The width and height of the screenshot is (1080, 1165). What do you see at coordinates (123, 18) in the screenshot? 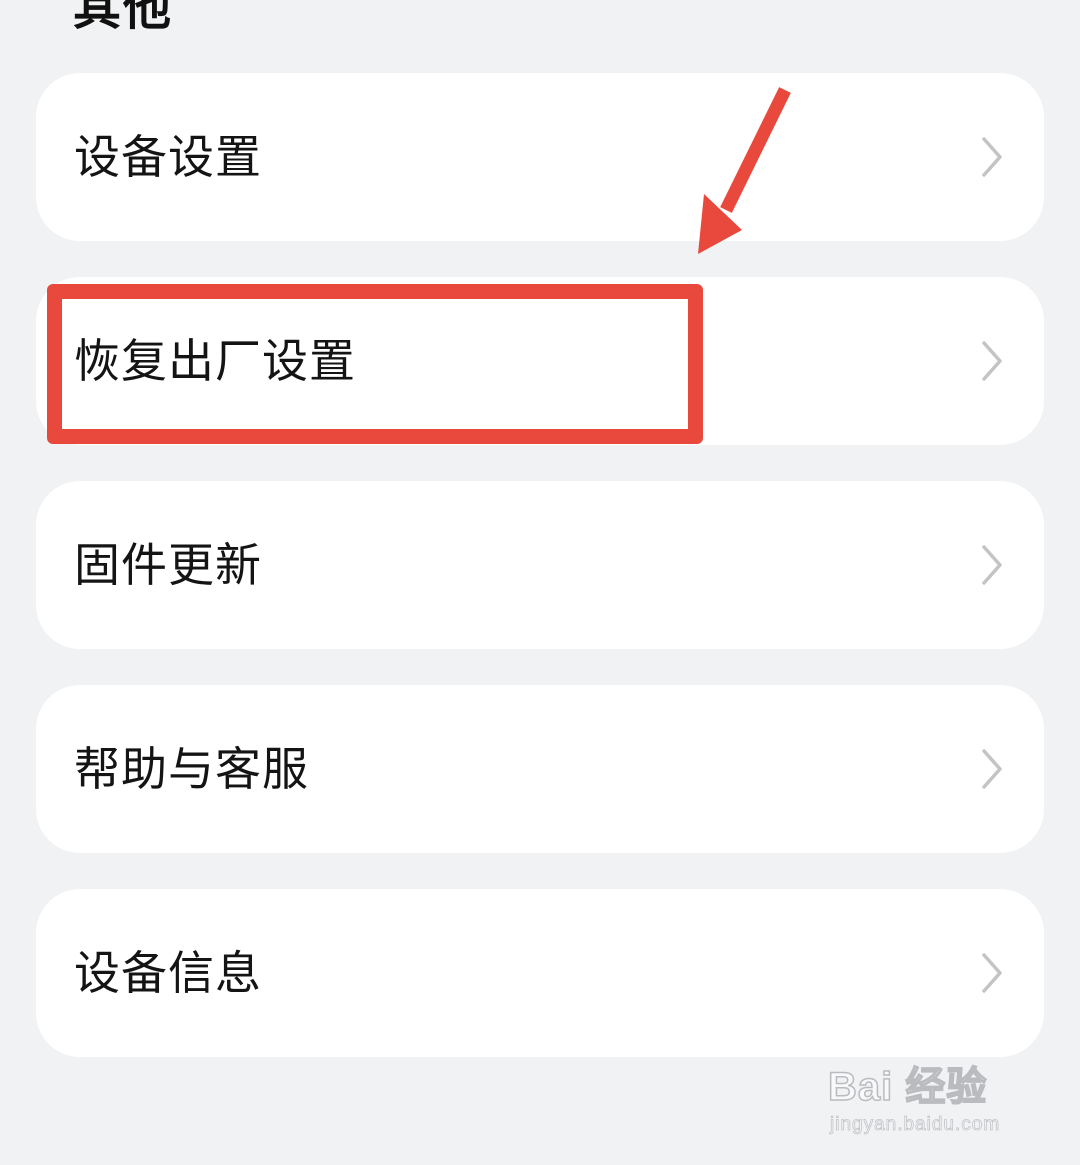
I see `section-title: 其他` at bounding box center [123, 18].